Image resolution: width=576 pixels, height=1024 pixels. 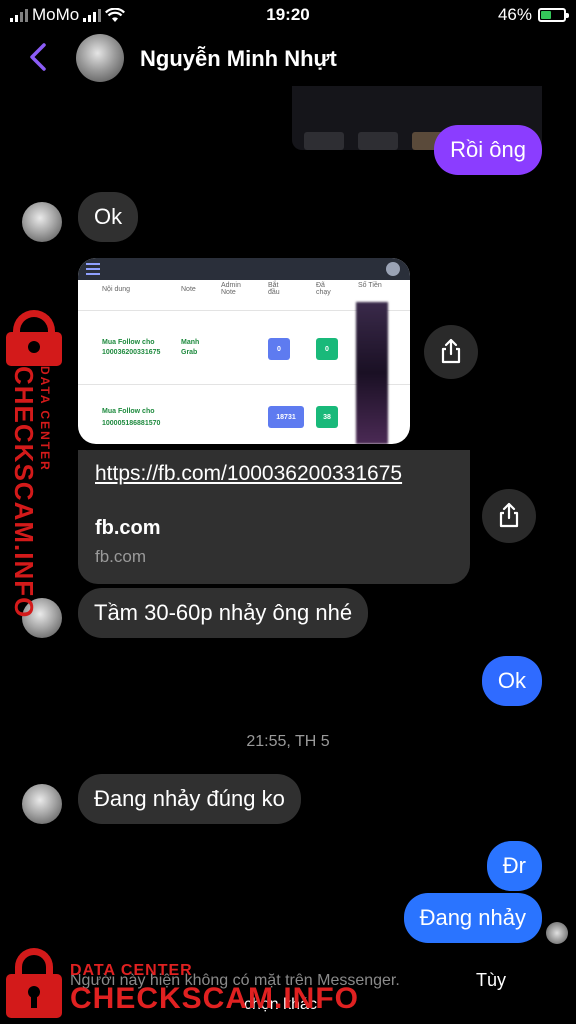 What do you see at coordinates (472, 918) in the screenshot?
I see `message-outgoing: Đang nhảy` at bounding box center [472, 918].